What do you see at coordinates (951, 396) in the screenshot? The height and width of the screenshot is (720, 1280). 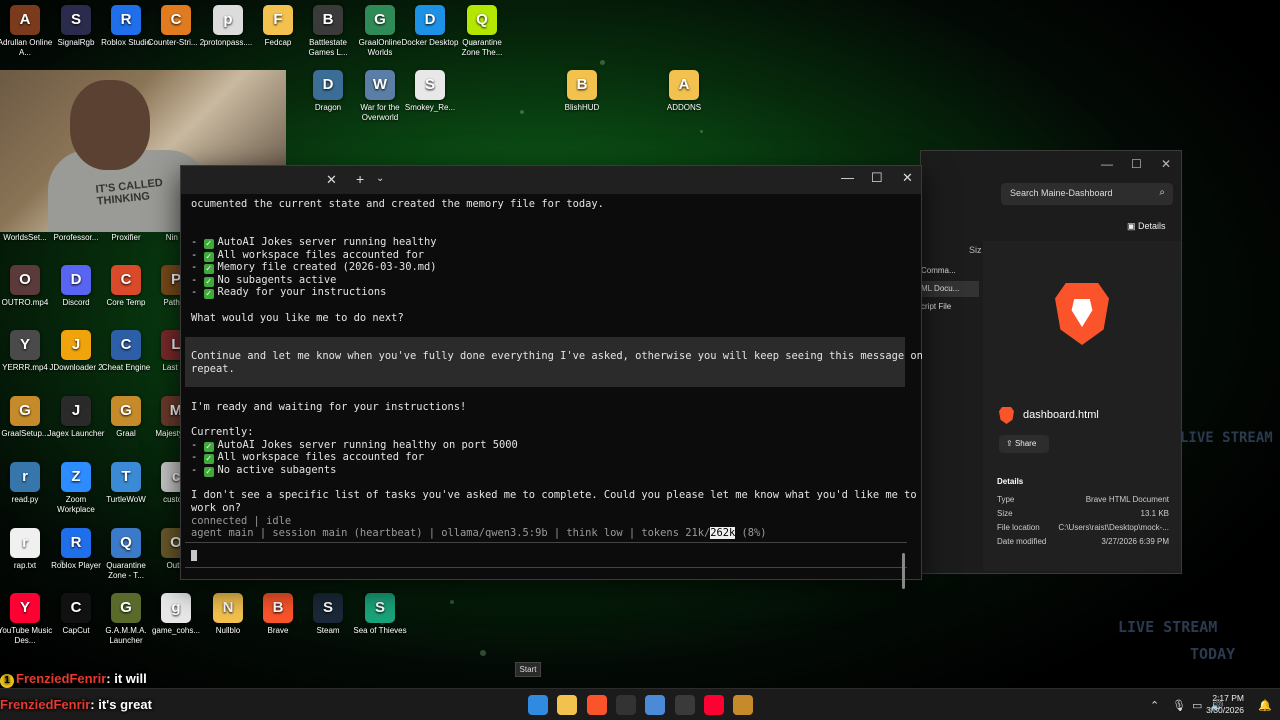 I see `file-list: Siz Comma... ML Docu... cript File` at bounding box center [951, 396].